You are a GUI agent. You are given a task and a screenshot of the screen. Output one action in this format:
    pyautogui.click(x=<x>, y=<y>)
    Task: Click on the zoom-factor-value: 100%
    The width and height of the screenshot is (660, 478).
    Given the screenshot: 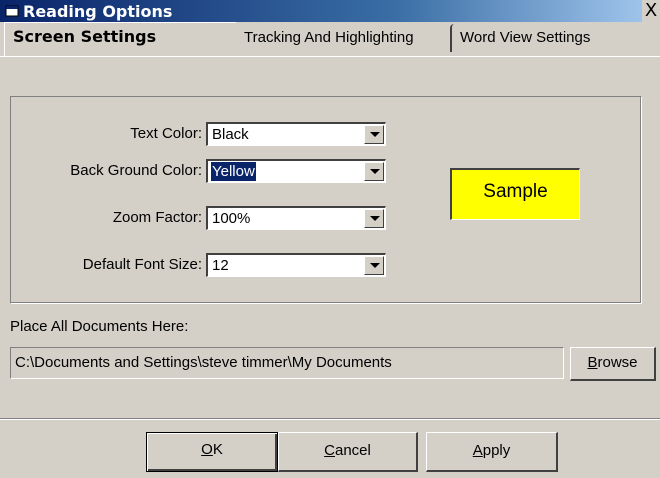 What is the action you would take?
    pyautogui.click(x=231, y=218)
    